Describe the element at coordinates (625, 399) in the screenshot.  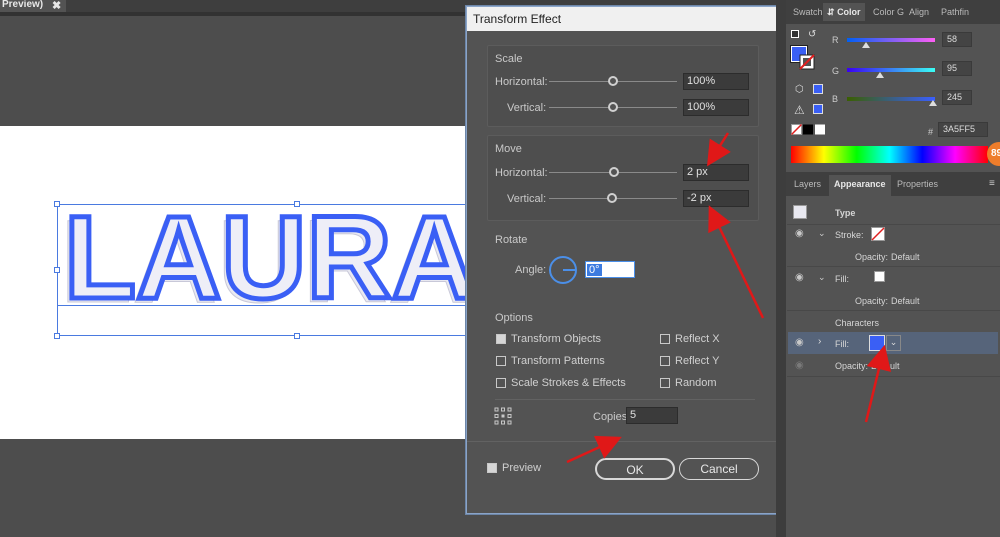
I see `options-divider` at that location.